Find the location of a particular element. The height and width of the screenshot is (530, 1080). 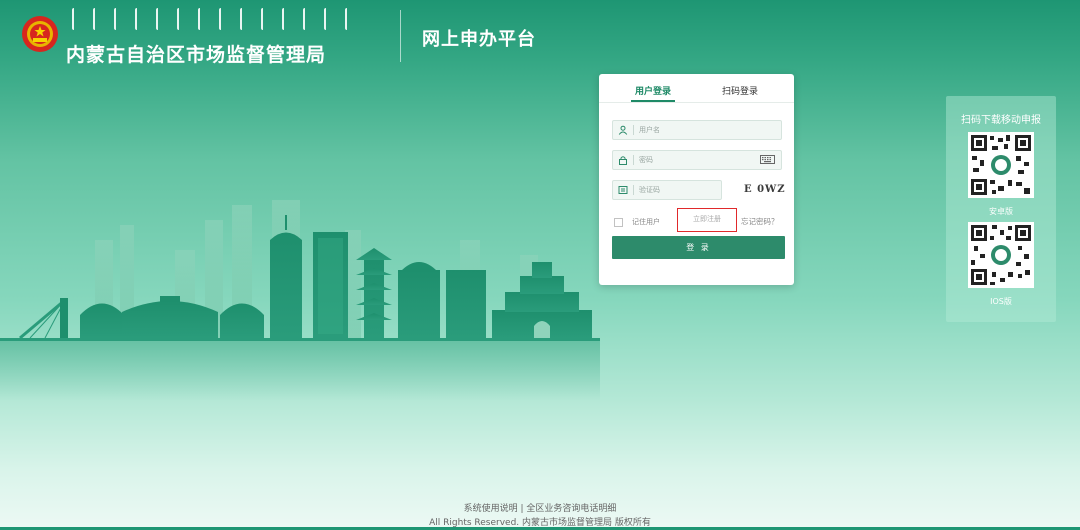

lock-icon is located at coordinates (623, 160).